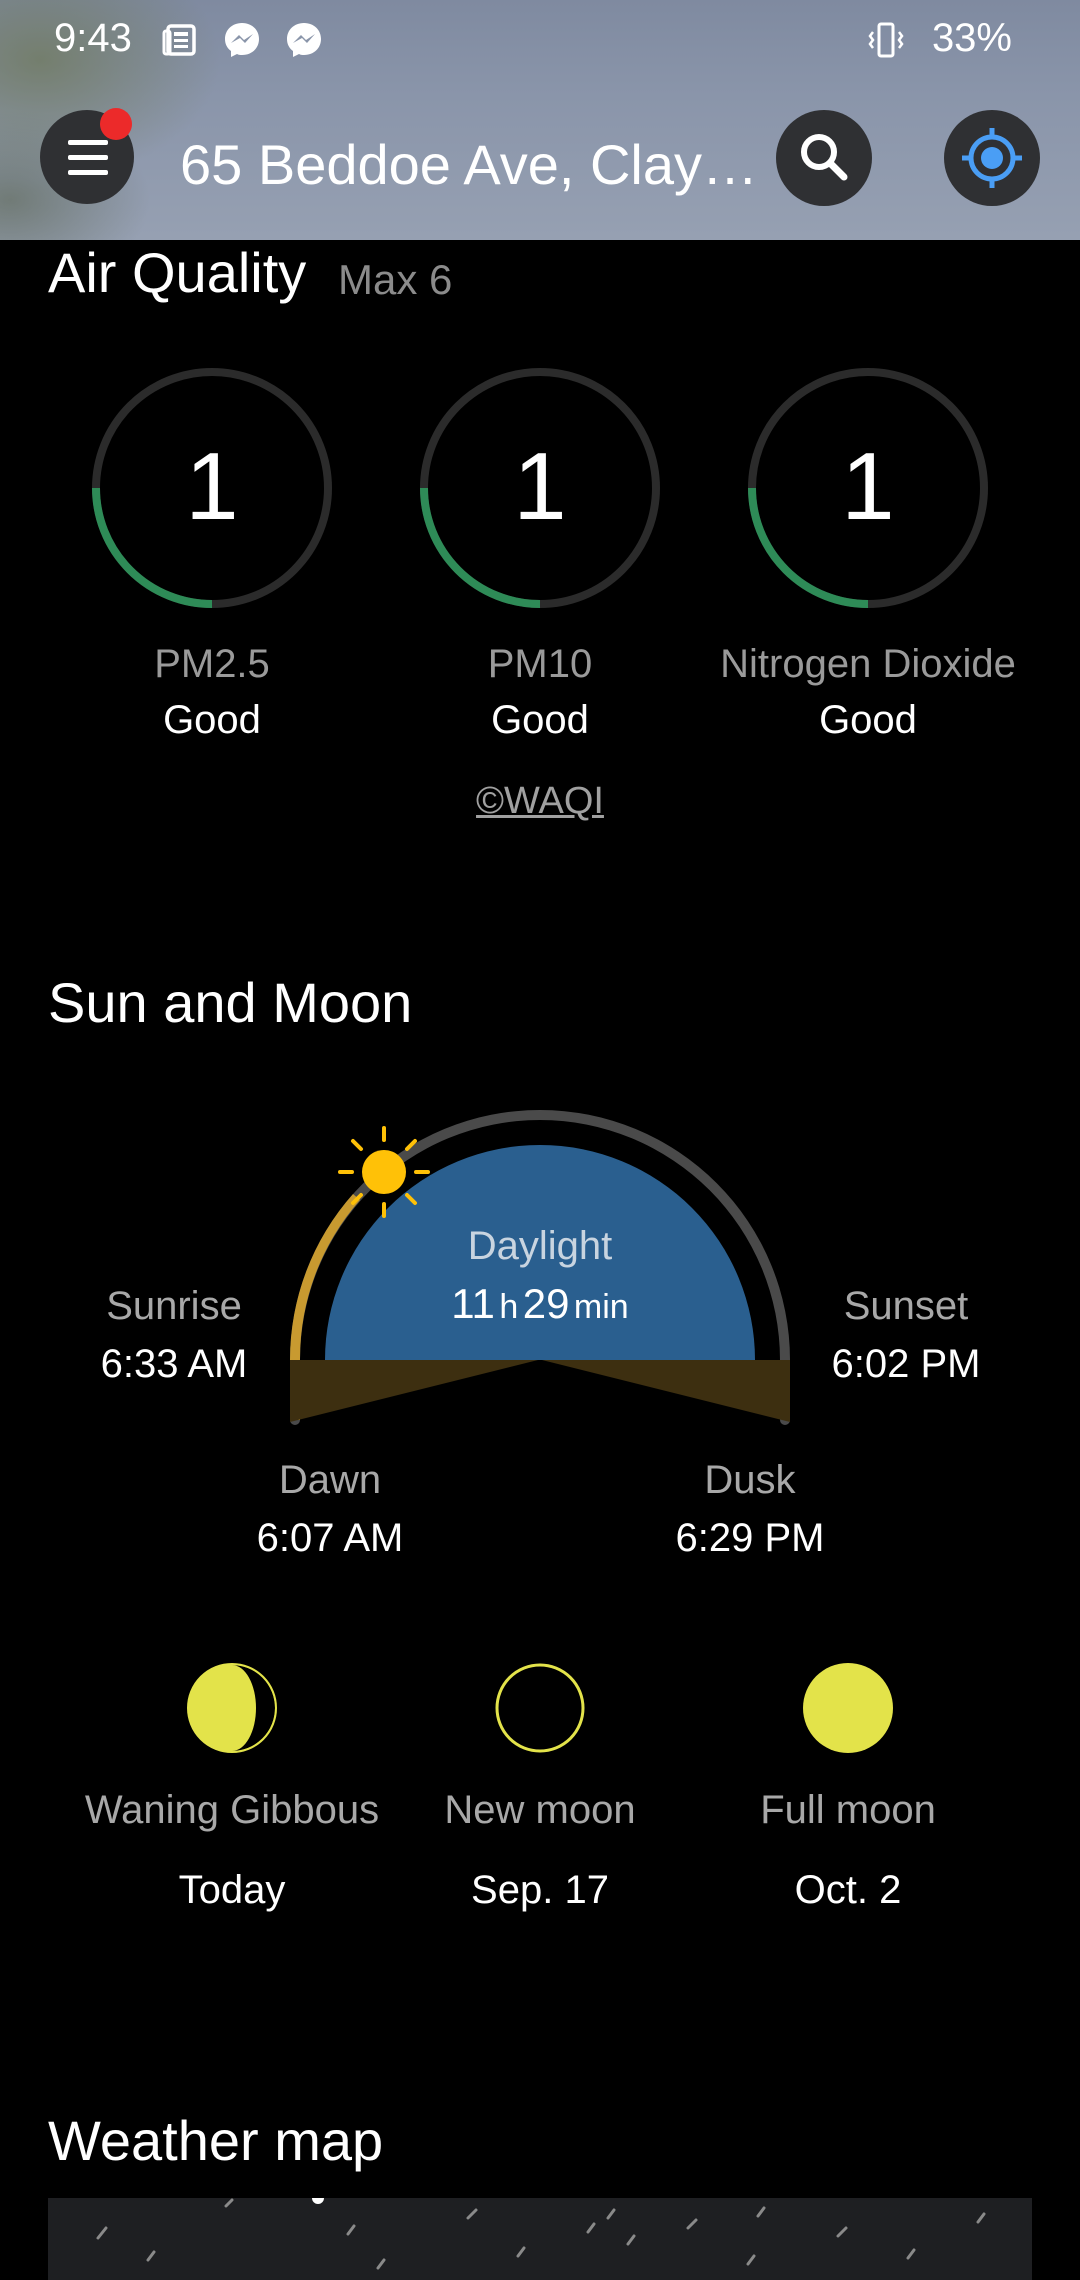  Describe the element at coordinates (540, 801) in the screenshot. I see `waqi-source-link: ©WAQI` at that location.